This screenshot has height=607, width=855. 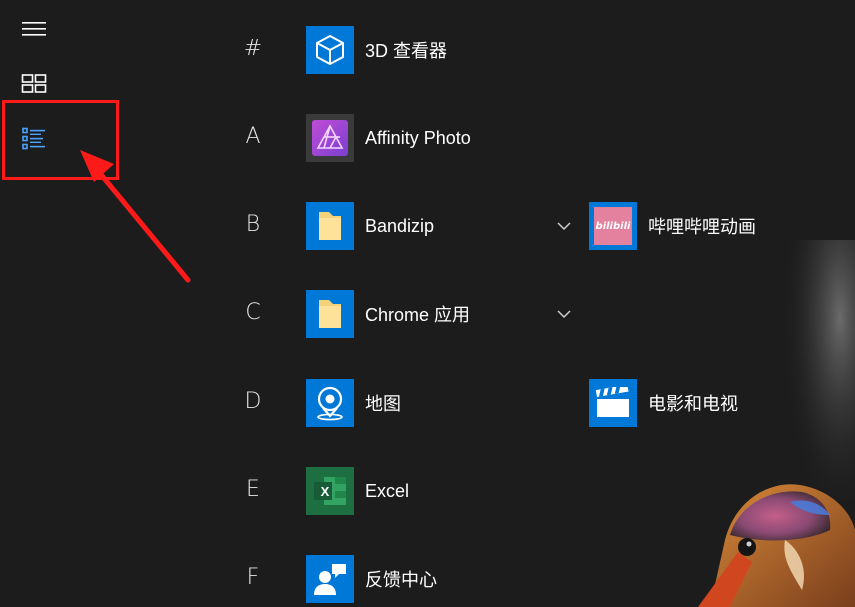 What do you see at coordinates (383, 404) in the screenshot?
I see `app-label: 地图` at bounding box center [383, 404].